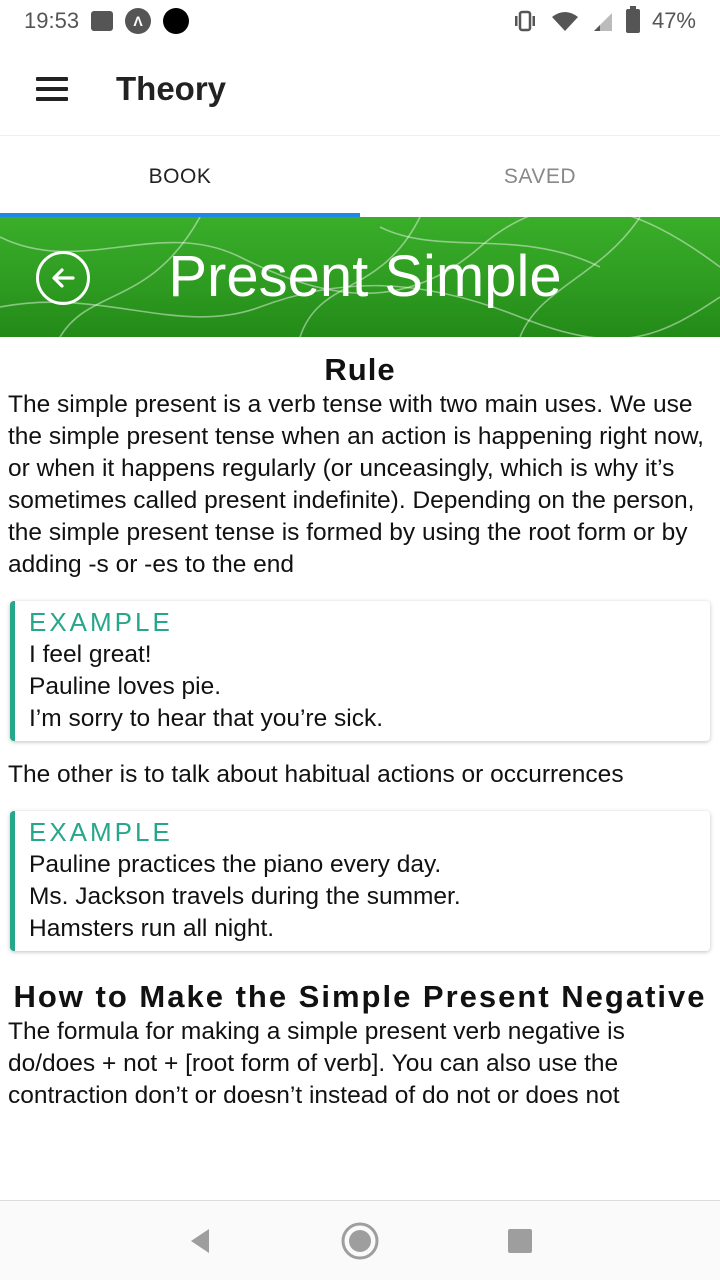 The height and width of the screenshot is (1280, 720). What do you see at coordinates (525, 21) in the screenshot?
I see `vibrate-icon` at bounding box center [525, 21].